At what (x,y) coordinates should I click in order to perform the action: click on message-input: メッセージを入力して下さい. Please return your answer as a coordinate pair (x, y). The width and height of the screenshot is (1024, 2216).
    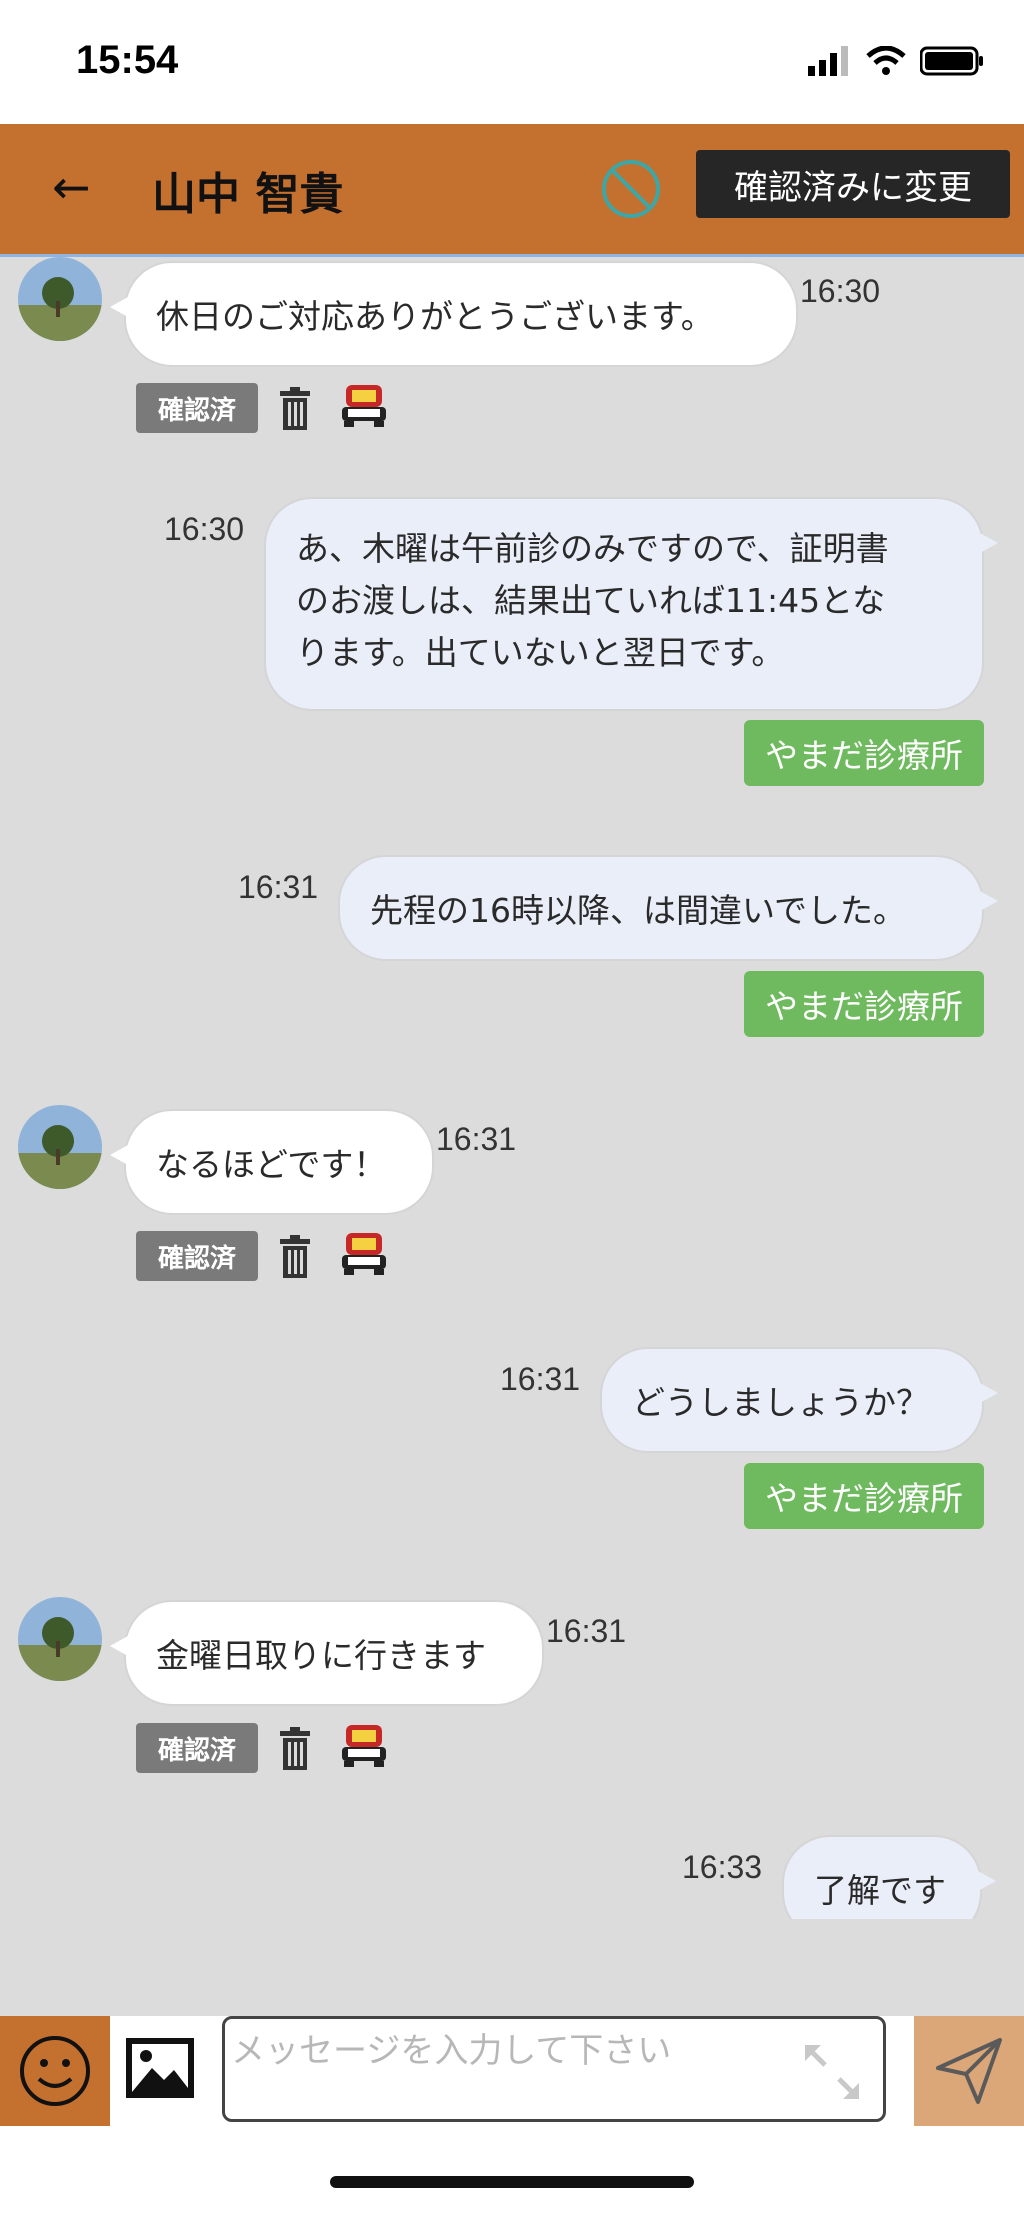
    Looking at the image, I should click on (554, 2069).